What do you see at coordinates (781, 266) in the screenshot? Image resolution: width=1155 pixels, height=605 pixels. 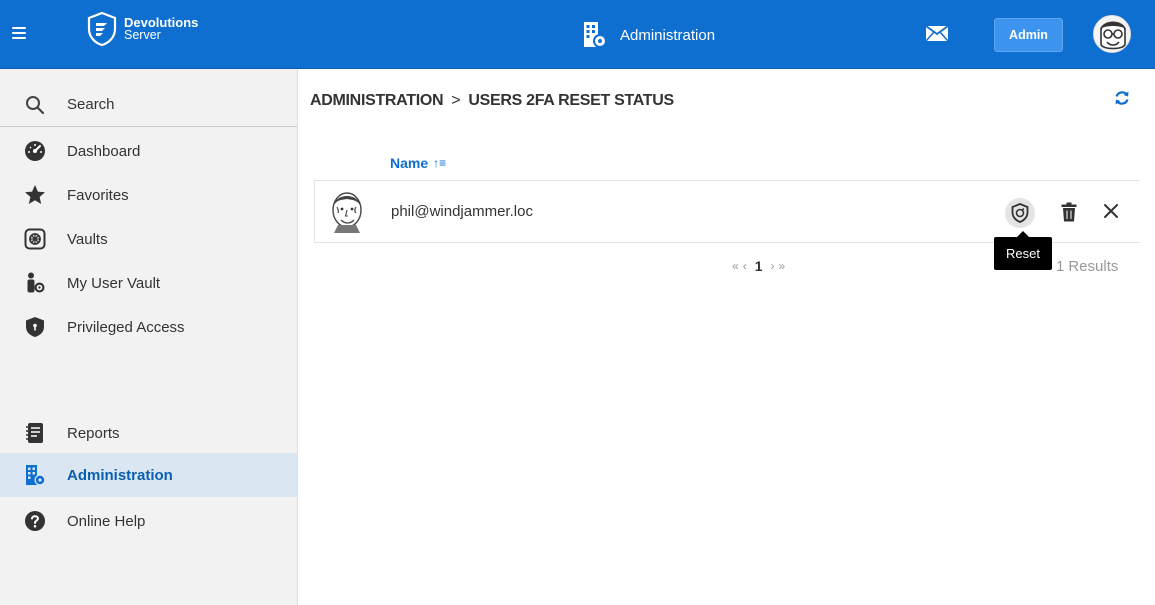 I see `last-page-button: »` at bounding box center [781, 266].